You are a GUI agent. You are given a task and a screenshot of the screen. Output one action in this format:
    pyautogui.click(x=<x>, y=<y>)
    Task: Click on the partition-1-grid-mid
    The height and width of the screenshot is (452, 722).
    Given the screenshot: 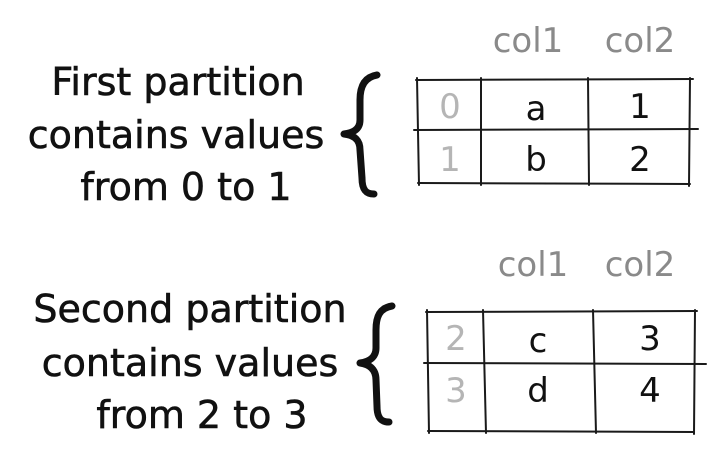 What is the action you would take?
    pyautogui.click(x=556, y=129)
    